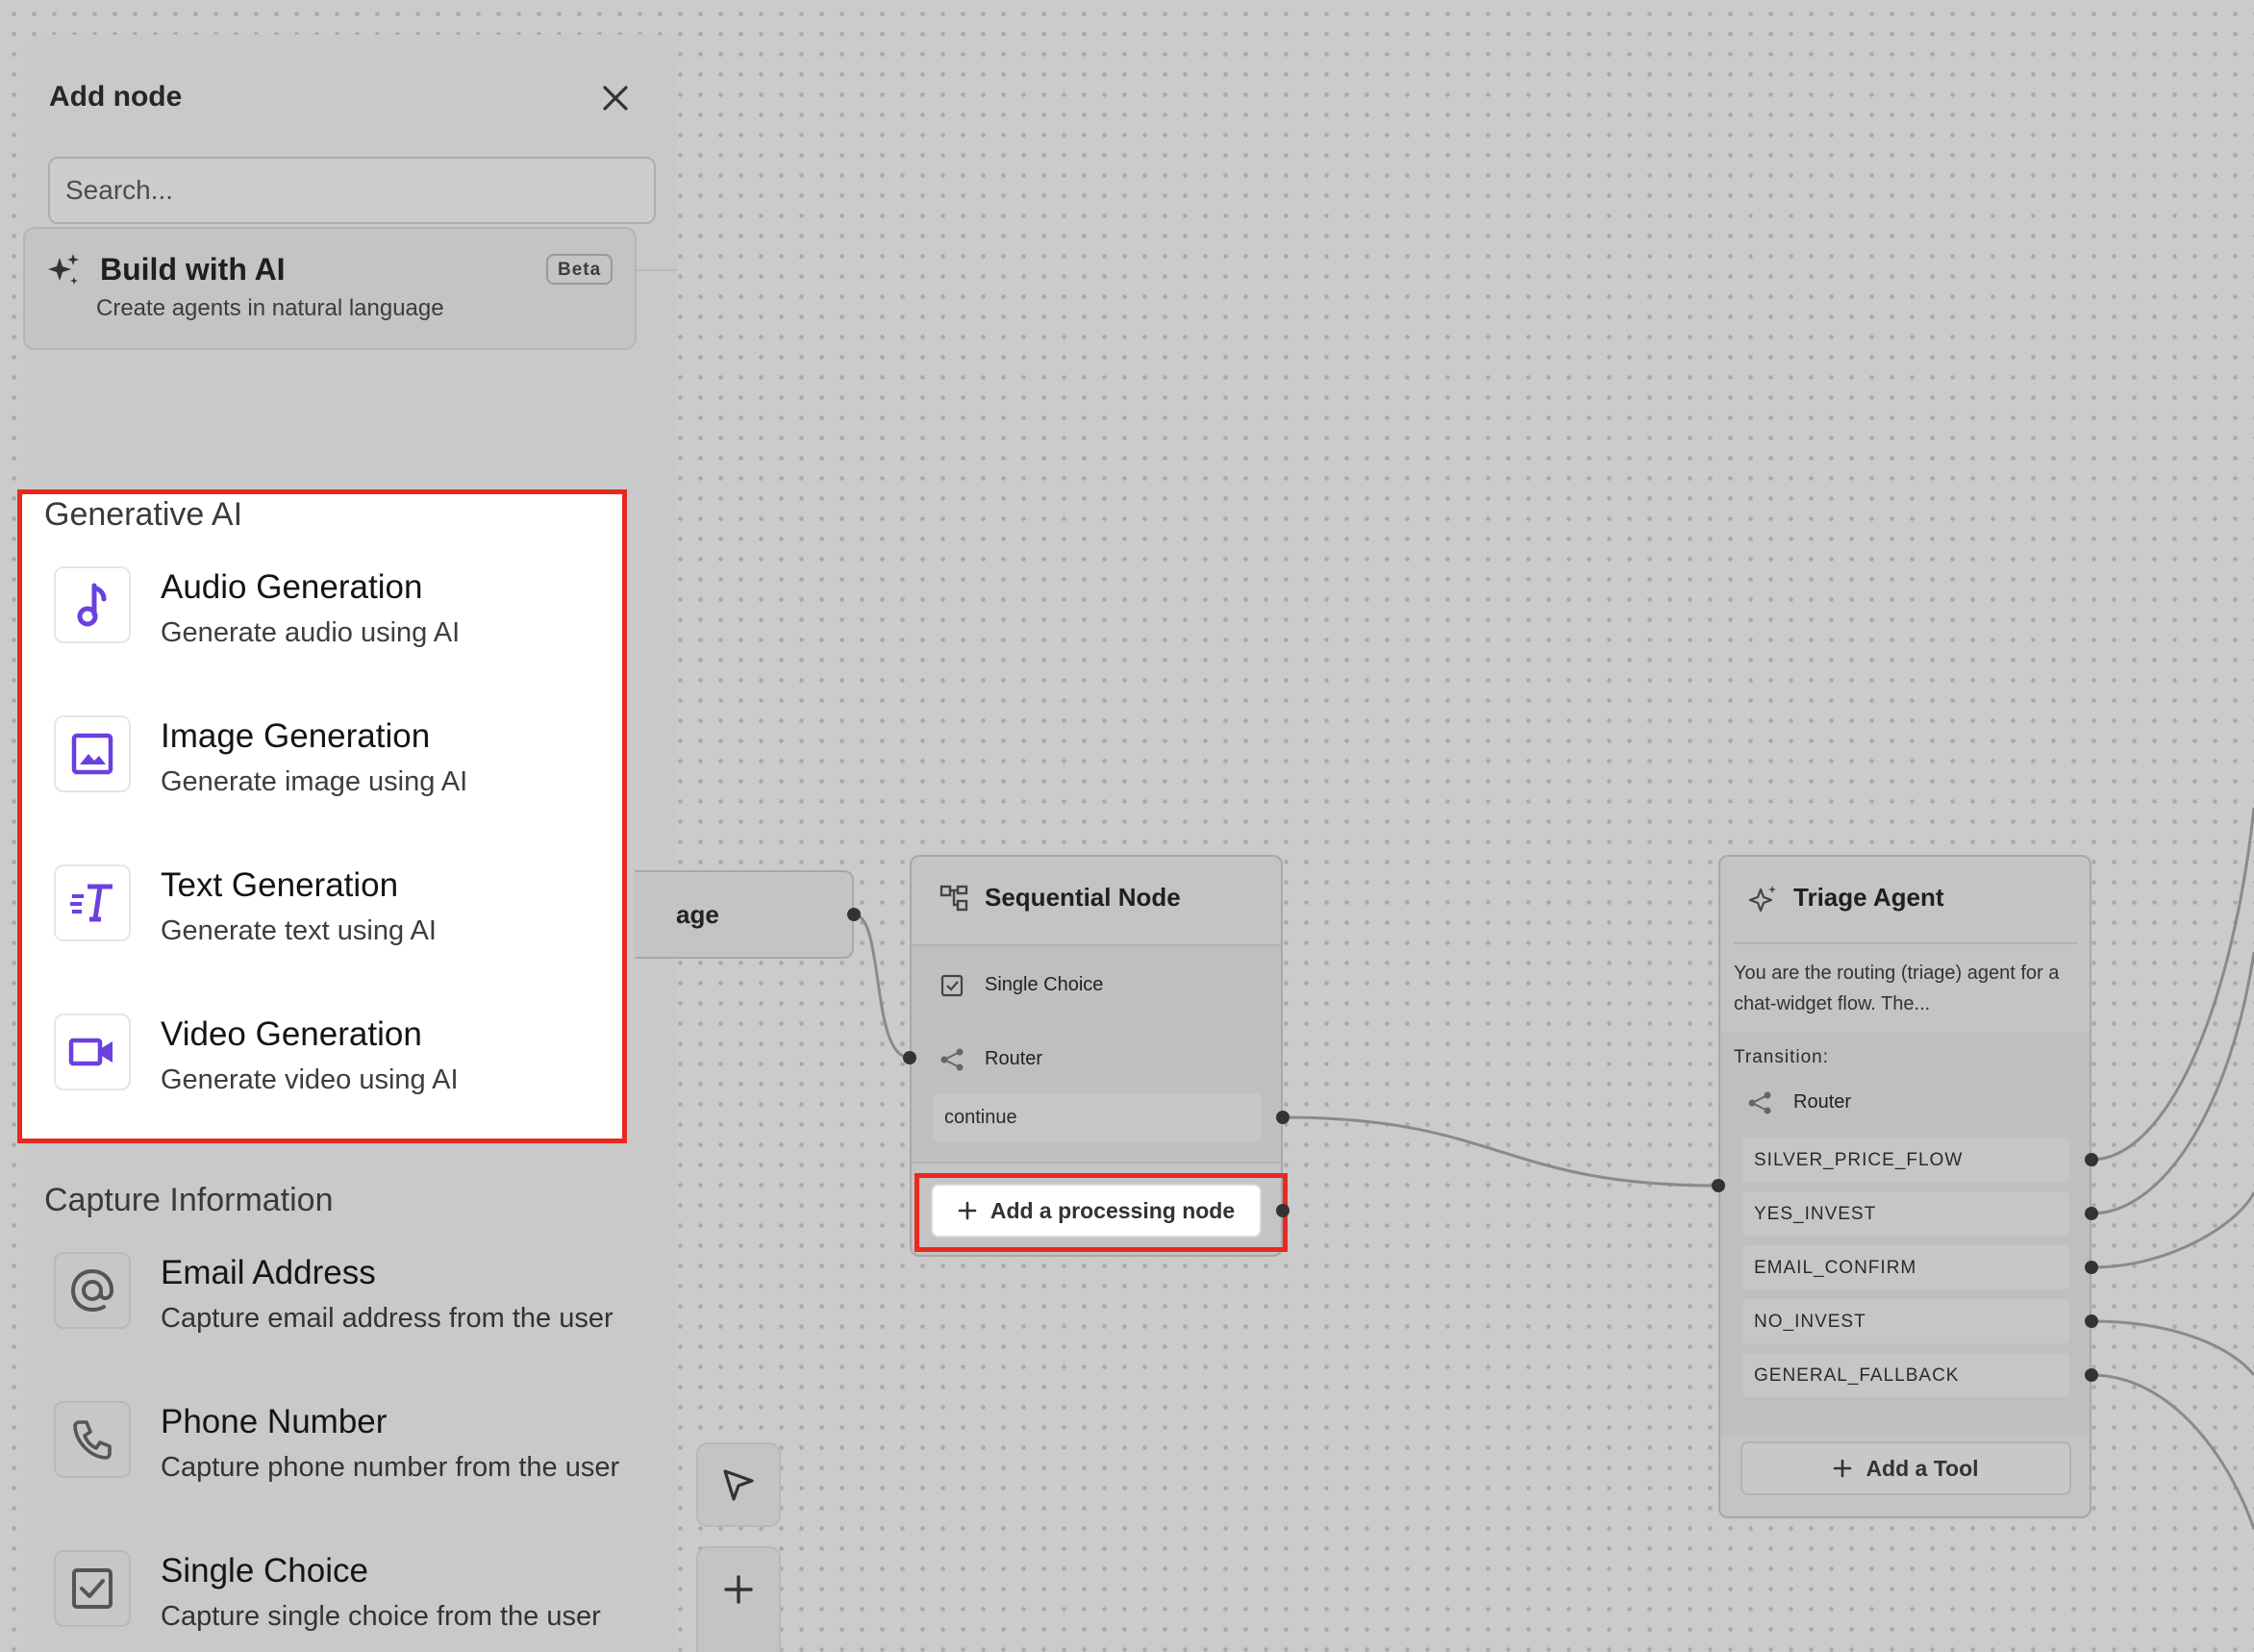 This screenshot has width=2254, height=1652. I want to click on continue-output-label: continue, so click(980, 1117).